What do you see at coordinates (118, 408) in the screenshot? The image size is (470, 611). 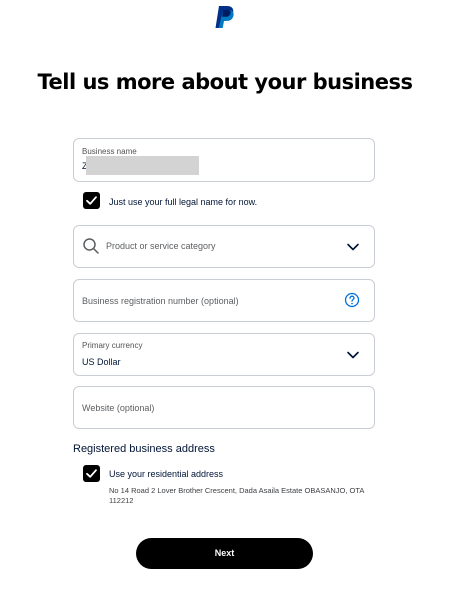 I see `website-placeholder: Website (optional)` at bounding box center [118, 408].